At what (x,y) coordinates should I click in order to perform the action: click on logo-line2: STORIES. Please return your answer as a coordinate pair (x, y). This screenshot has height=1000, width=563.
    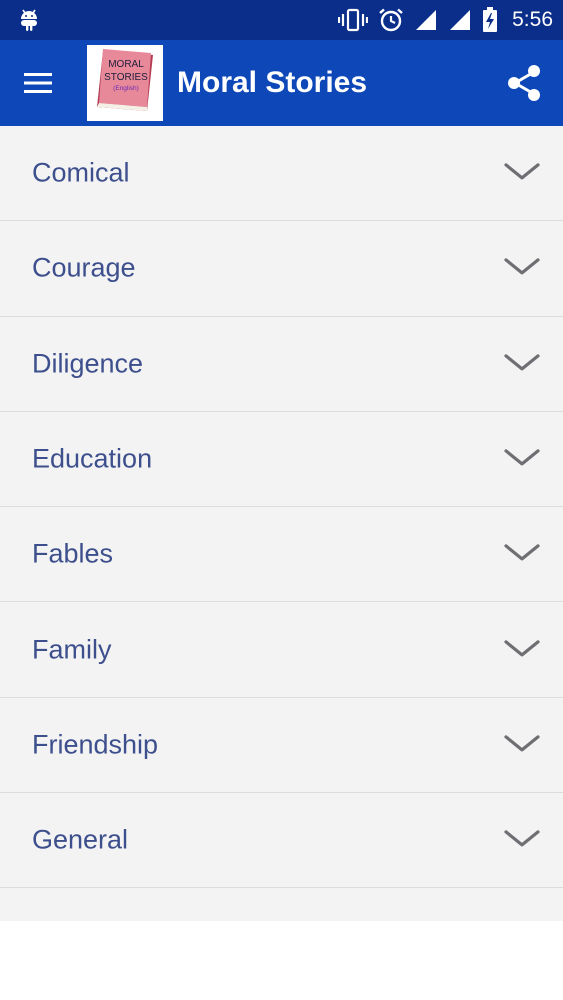
    Looking at the image, I should click on (126, 77).